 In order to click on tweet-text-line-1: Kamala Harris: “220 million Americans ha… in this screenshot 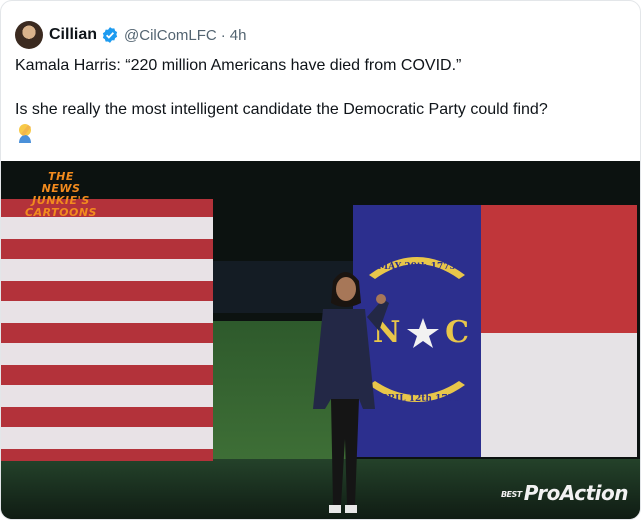, I will do `click(238, 65)`.